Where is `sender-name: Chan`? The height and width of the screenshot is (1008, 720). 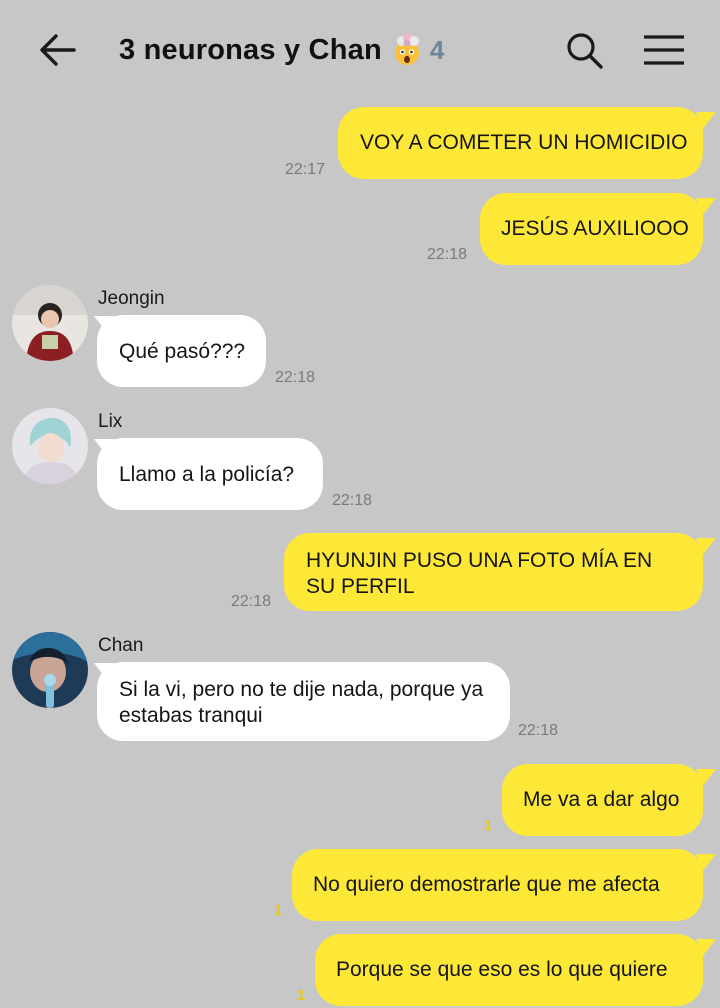 sender-name: Chan is located at coordinates (121, 645).